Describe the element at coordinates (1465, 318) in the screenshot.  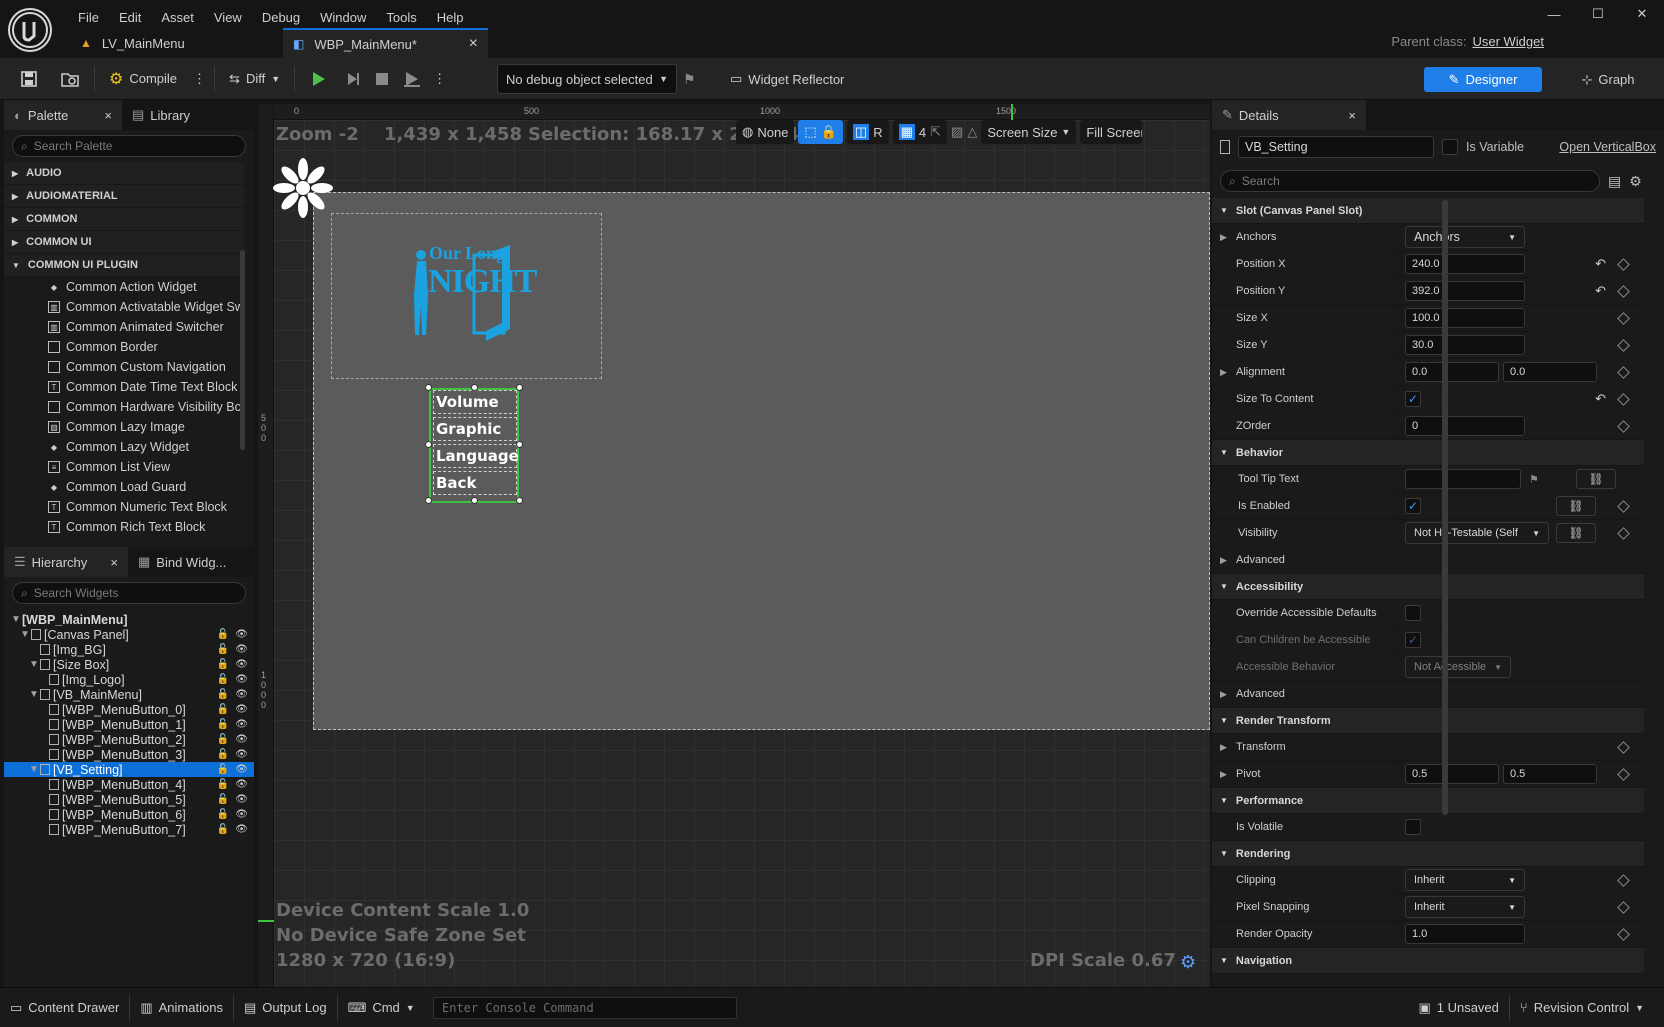
I see `size-x-input: 100.0` at that location.